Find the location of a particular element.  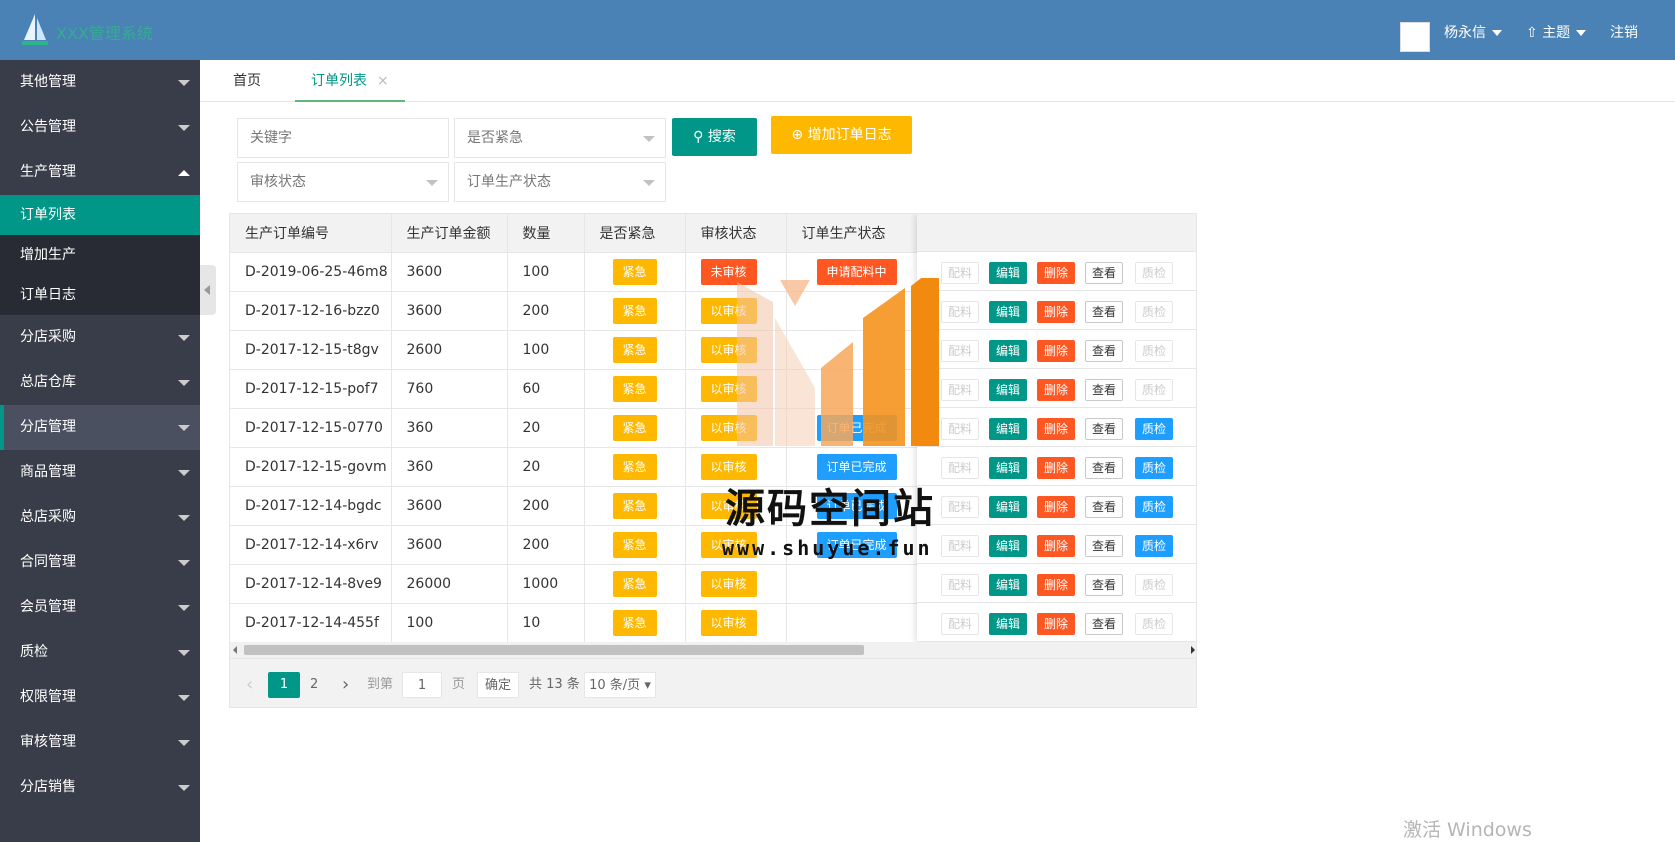

cell-qty: 10 is located at coordinates (546, 623).